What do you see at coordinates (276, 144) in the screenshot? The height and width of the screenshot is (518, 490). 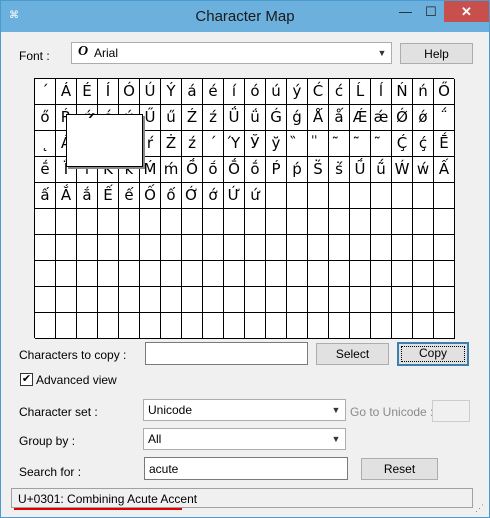 I see `character-cell: ў` at bounding box center [276, 144].